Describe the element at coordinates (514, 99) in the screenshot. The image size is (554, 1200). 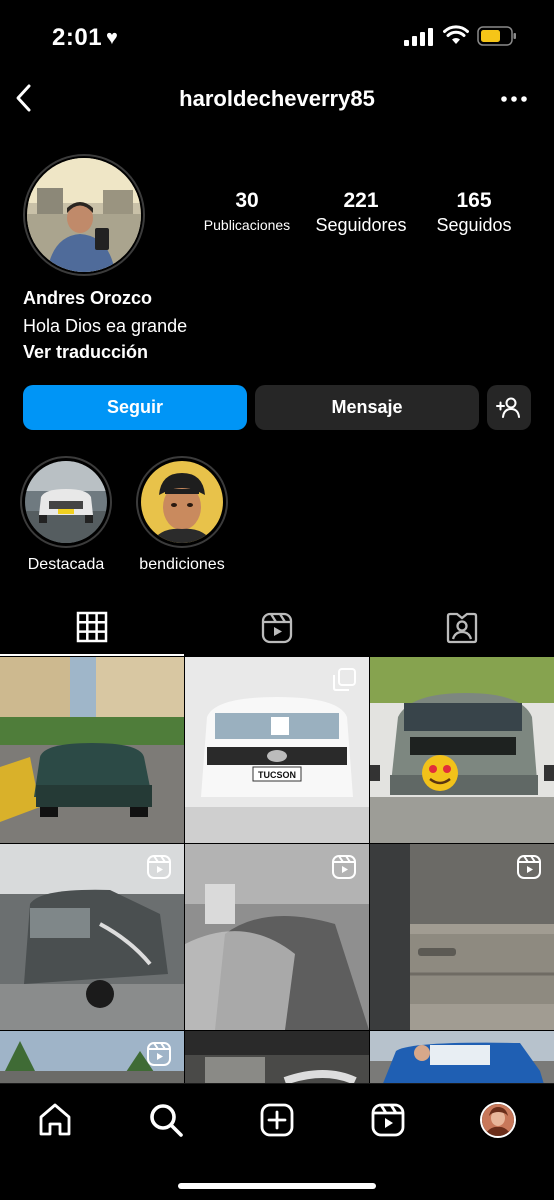
I see `more-options-icon` at that location.